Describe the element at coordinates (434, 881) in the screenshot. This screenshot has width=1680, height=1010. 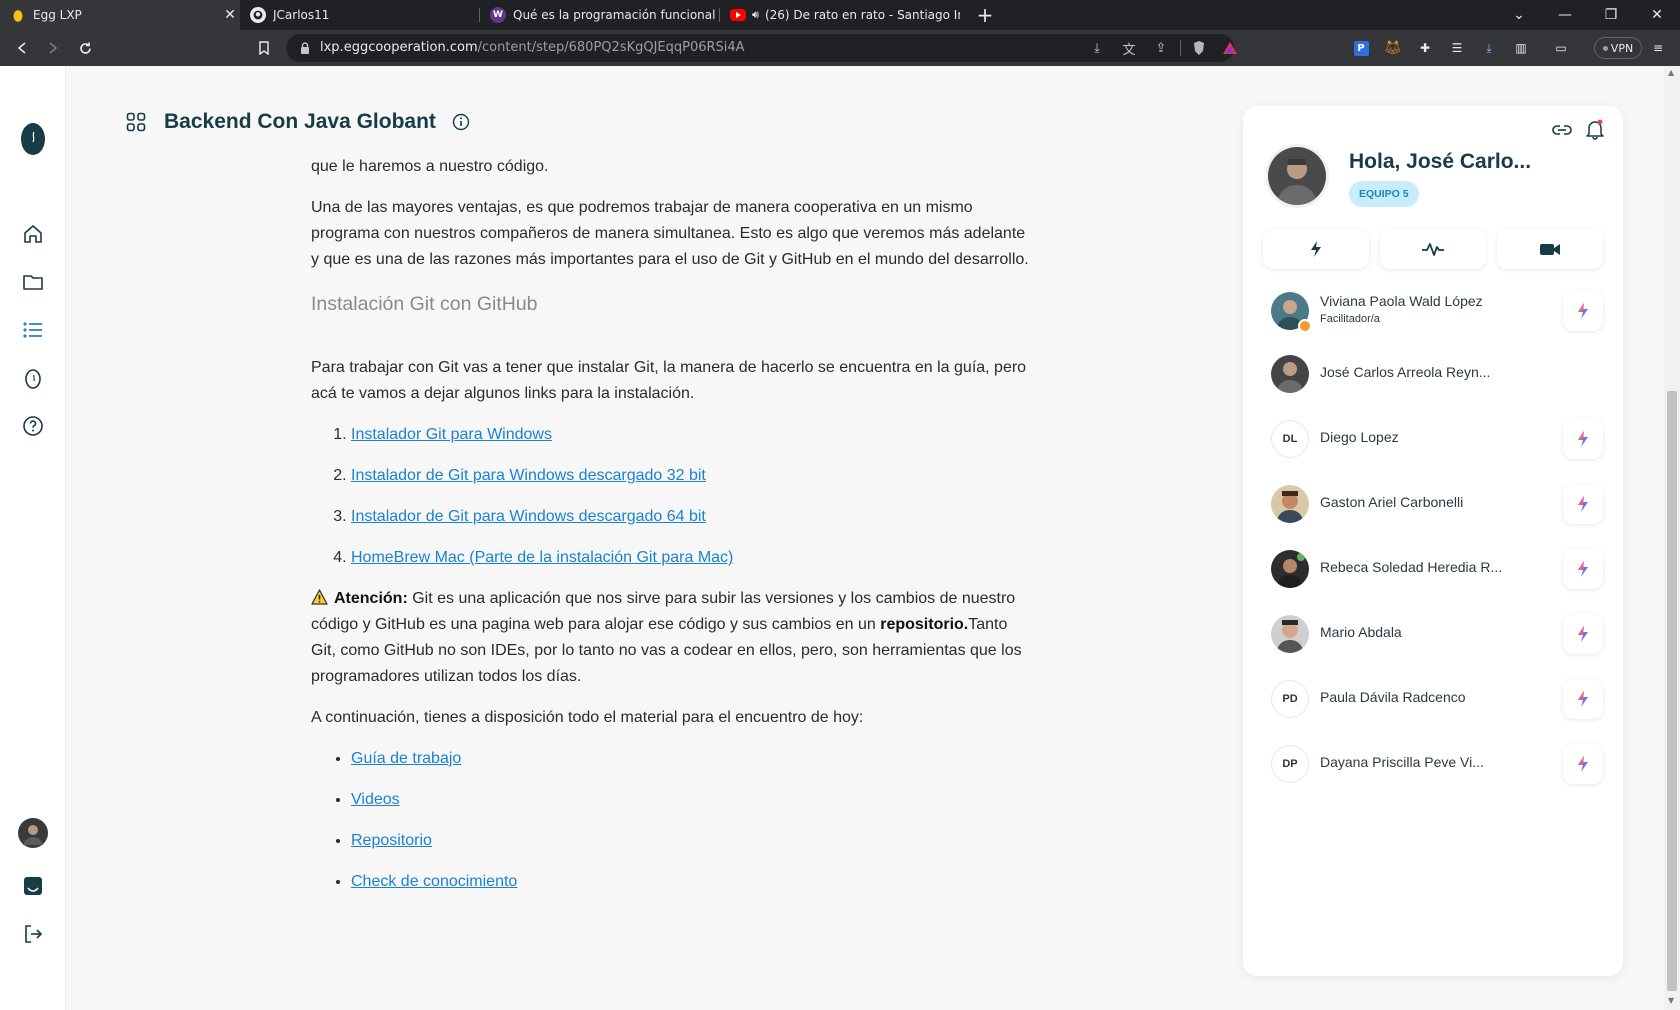
I see `link-knowledge-check: Check de conocimiento` at that location.